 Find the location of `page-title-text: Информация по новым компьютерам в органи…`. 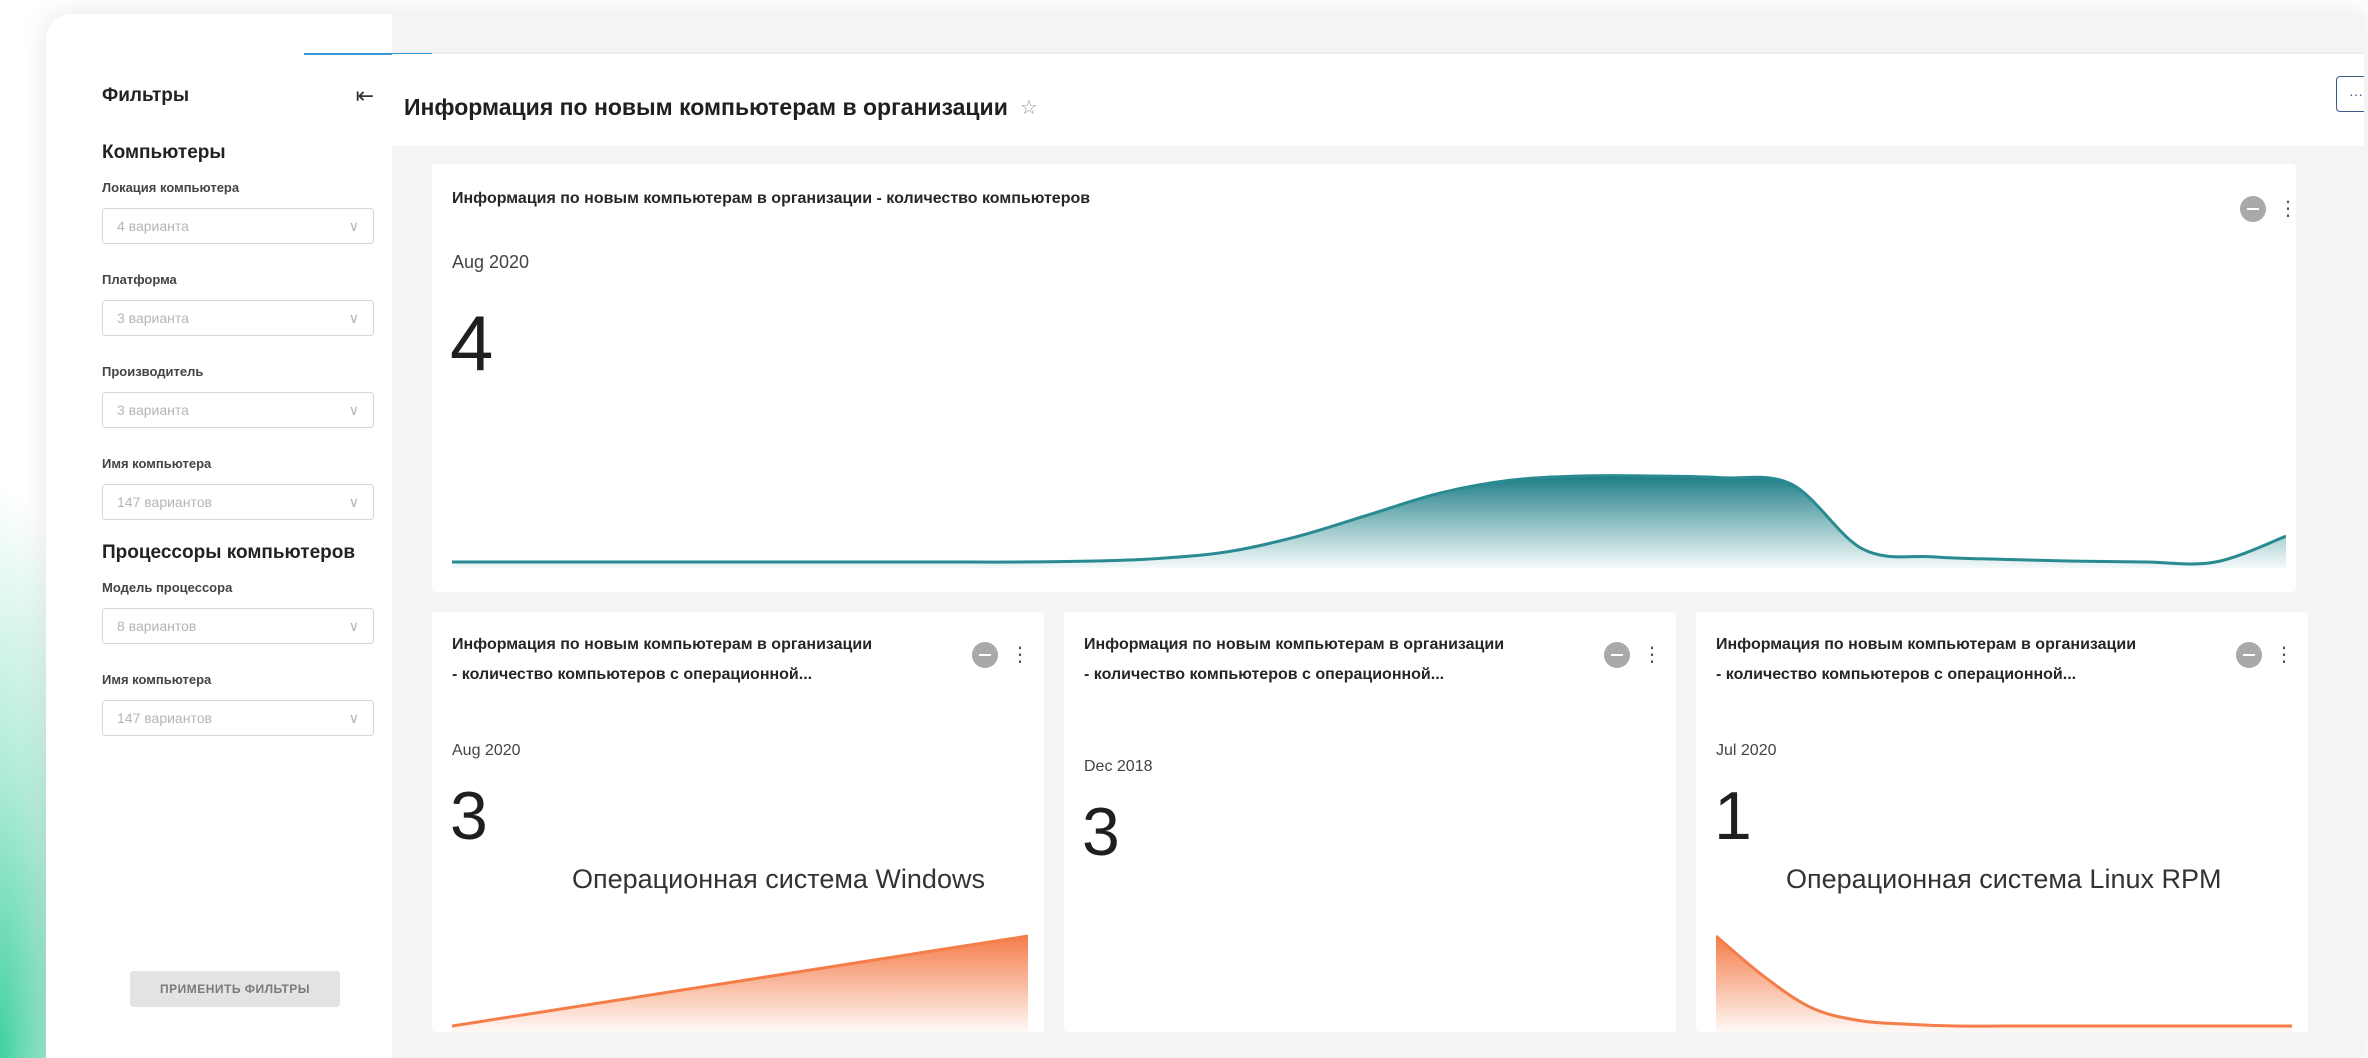

page-title-text: Информация по новым компьютерам в органи… is located at coordinates (706, 107).